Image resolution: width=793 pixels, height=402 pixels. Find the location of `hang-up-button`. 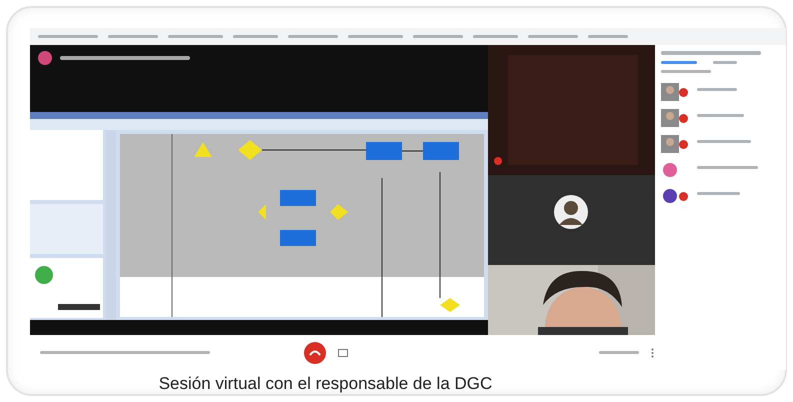

hang-up-button is located at coordinates (315, 353).